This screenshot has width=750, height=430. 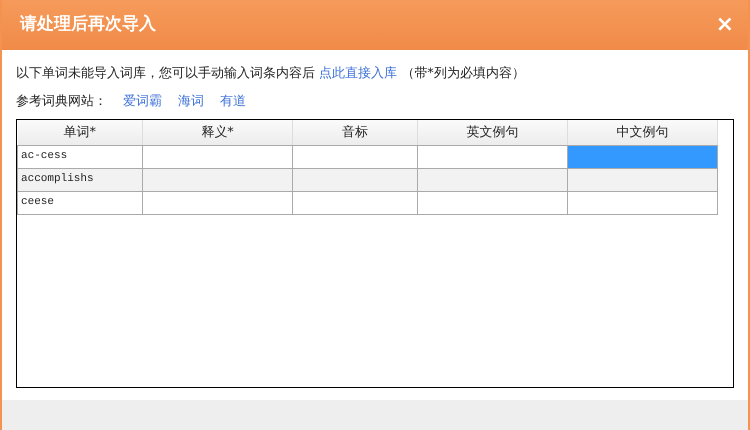 I want to click on word-cell: accomplishs, so click(x=80, y=179).